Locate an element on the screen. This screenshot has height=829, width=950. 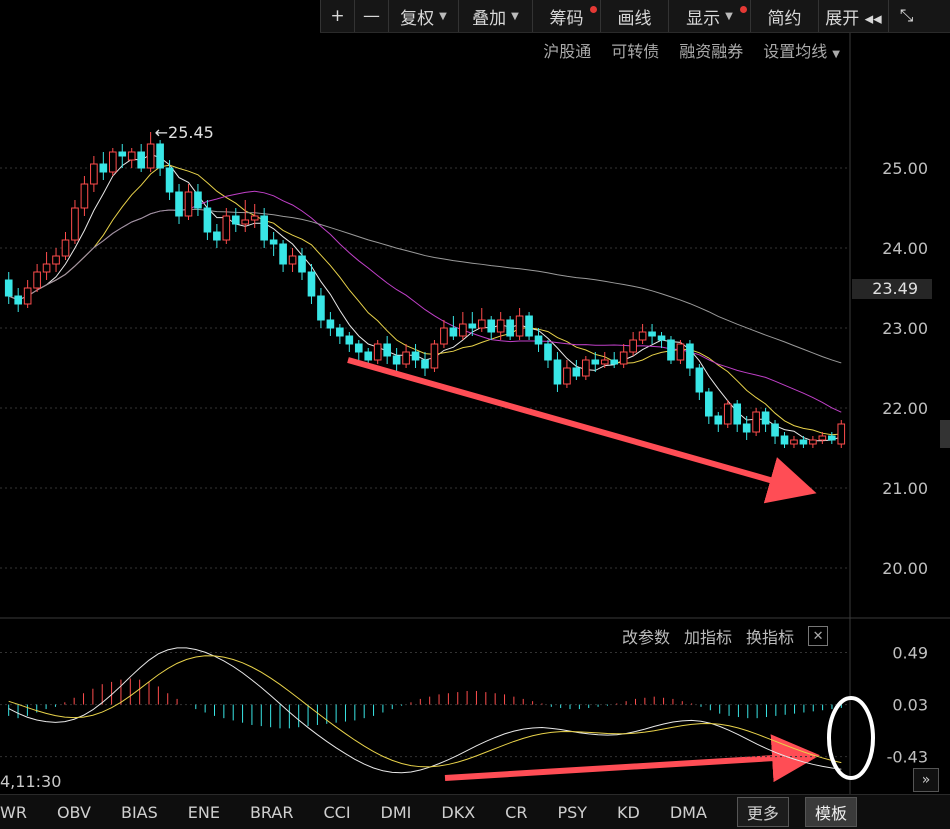
indicator-tab: ENE is located at coordinates (204, 812).